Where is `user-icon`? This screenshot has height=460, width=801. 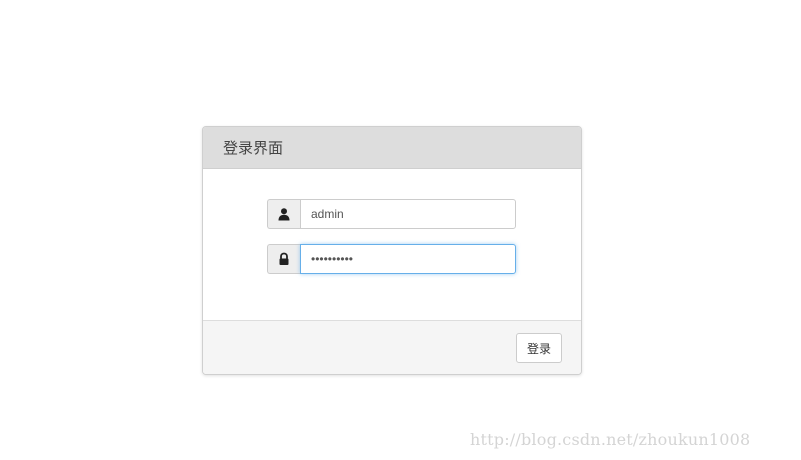
user-icon is located at coordinates (283, 214).